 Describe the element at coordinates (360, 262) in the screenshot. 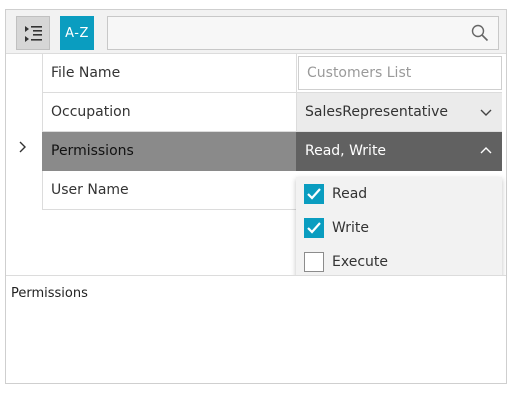

I see `option-label: Execute` at that location.